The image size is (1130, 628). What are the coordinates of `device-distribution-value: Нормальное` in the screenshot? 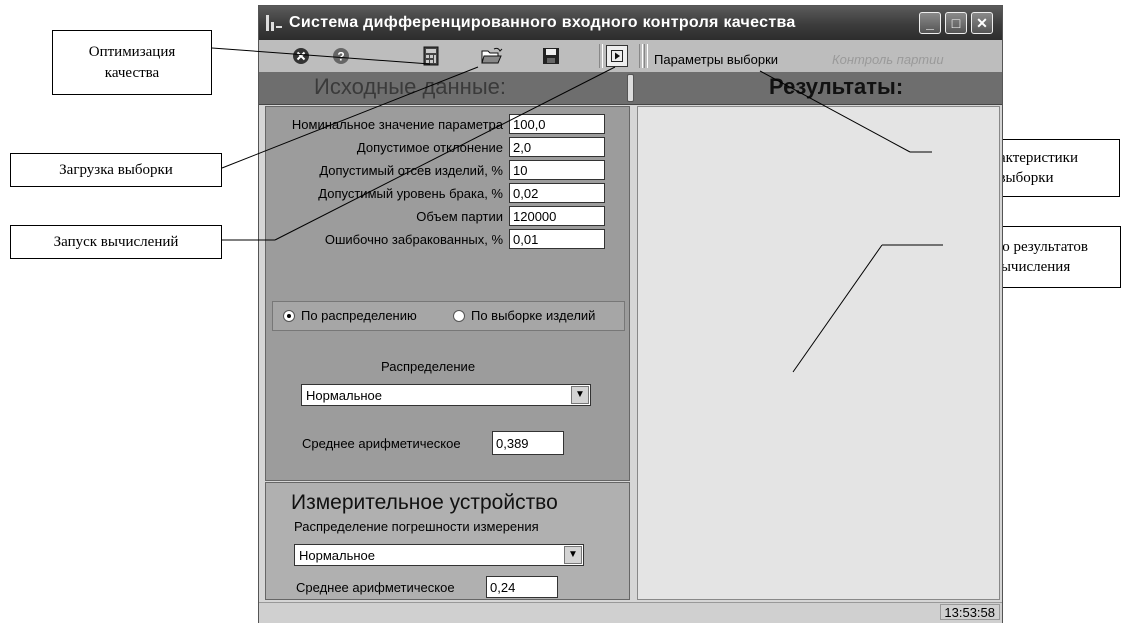 It's located at (337, 555).